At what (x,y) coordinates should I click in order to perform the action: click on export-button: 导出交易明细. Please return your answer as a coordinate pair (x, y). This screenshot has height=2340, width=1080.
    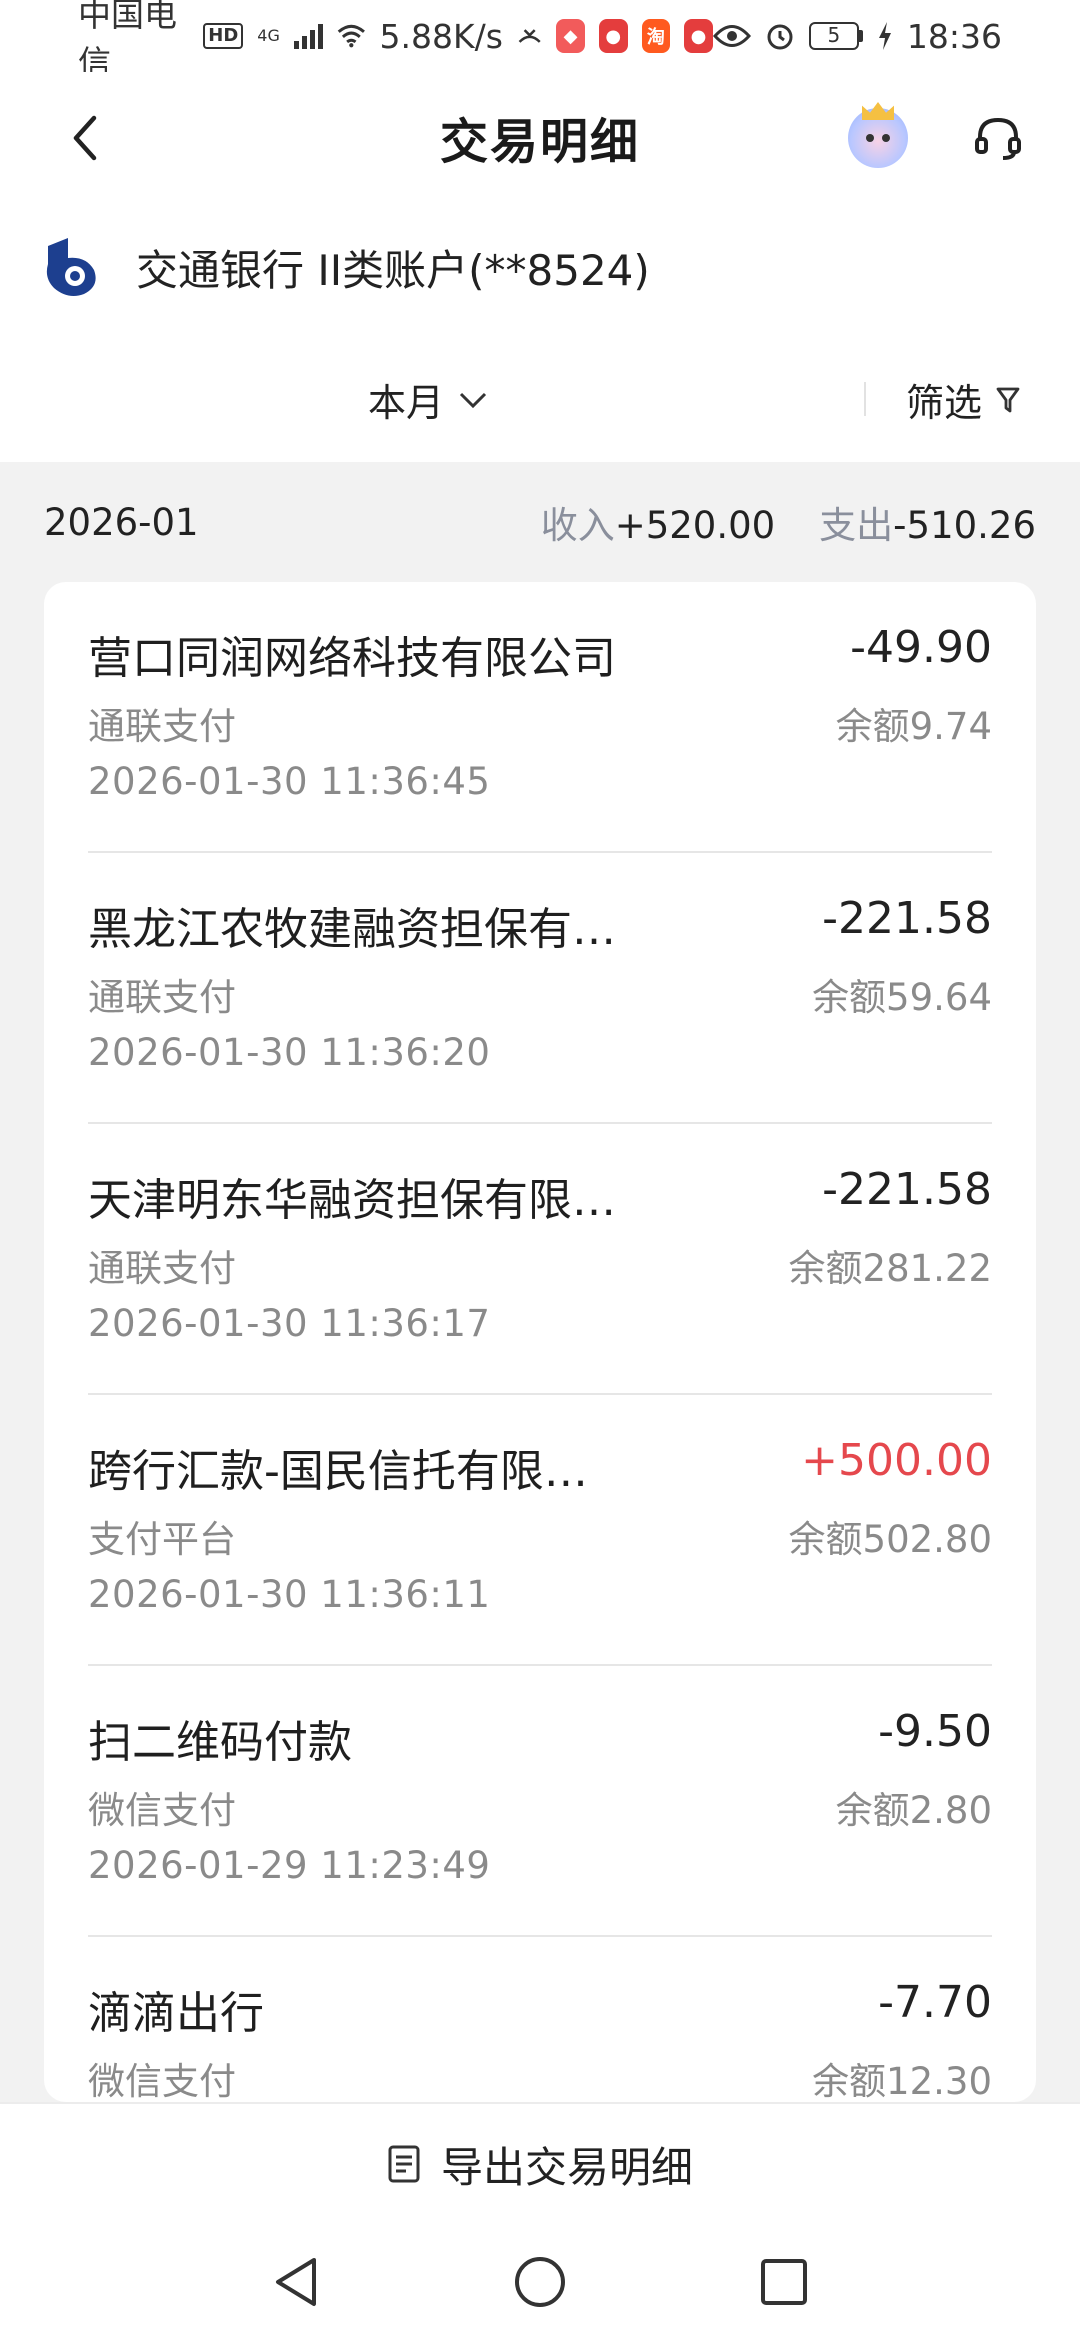
    Looking at the image, I should click on (540, 2163).